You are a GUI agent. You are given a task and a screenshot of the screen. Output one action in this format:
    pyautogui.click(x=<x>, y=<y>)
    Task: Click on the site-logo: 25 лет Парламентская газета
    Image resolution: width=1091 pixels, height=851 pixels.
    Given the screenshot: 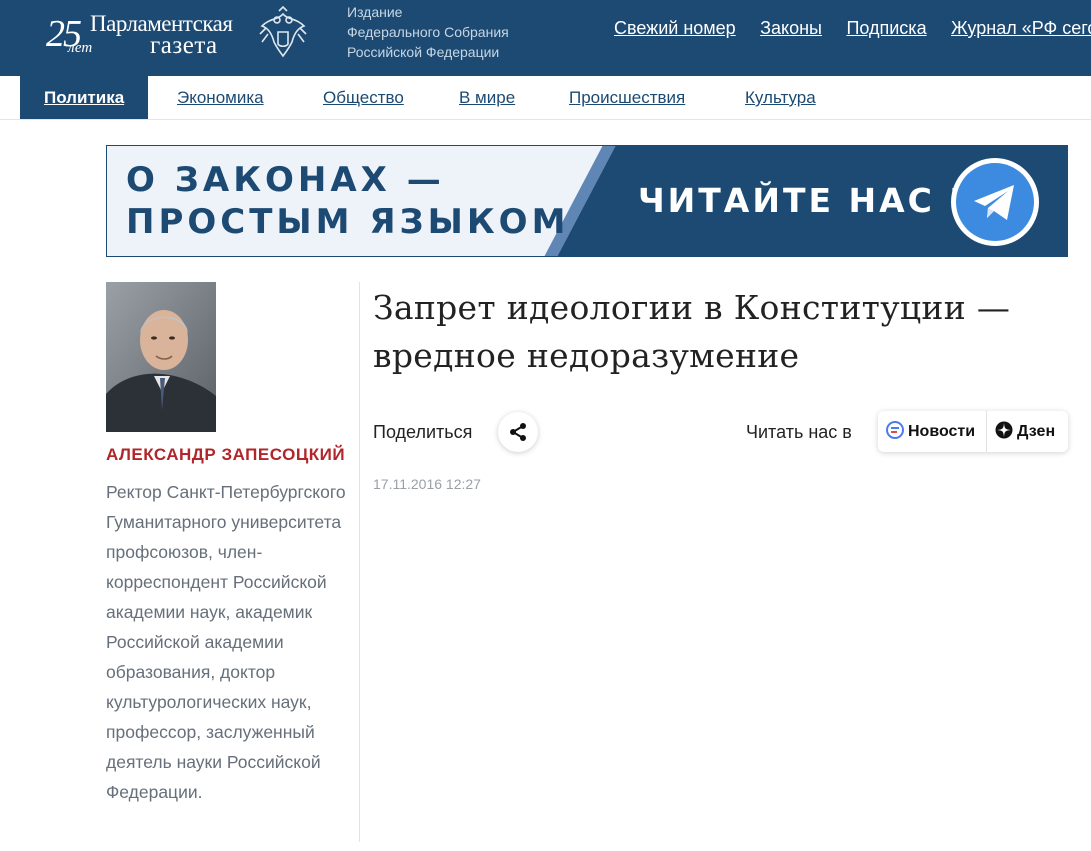 What is the action you would take?
    pyautogui.click(x=181, y=35)
    